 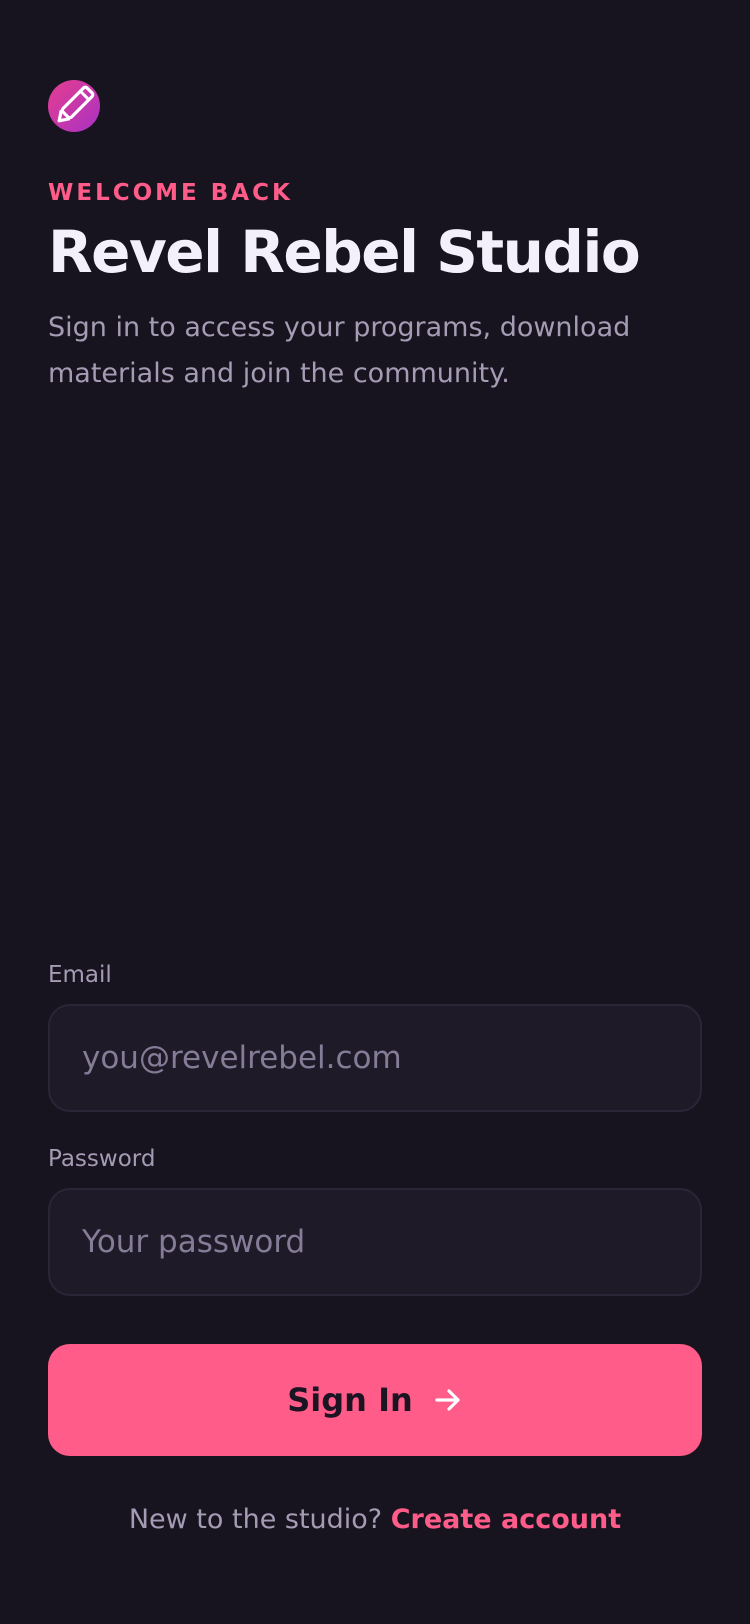 I want to click on signup-prompt: New to the studio? Create account, so click(x=375, y=1519).